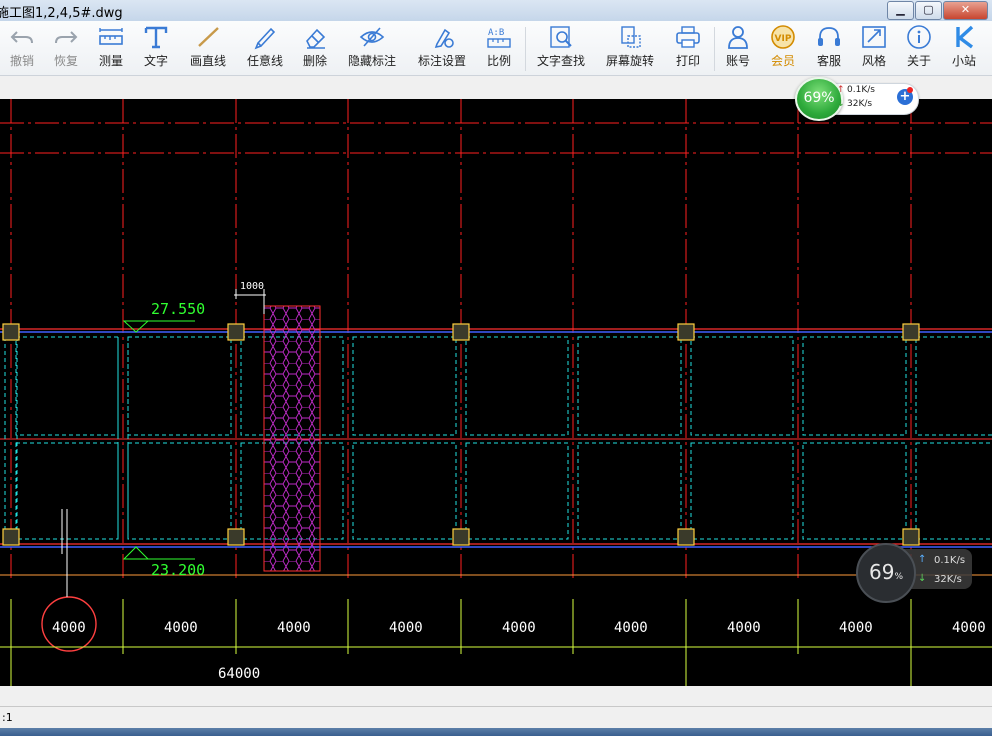 Image resolution: width=992 pixels, height=736 pixels. I want to click on freehand-label: 任意线, so click(264, 61).